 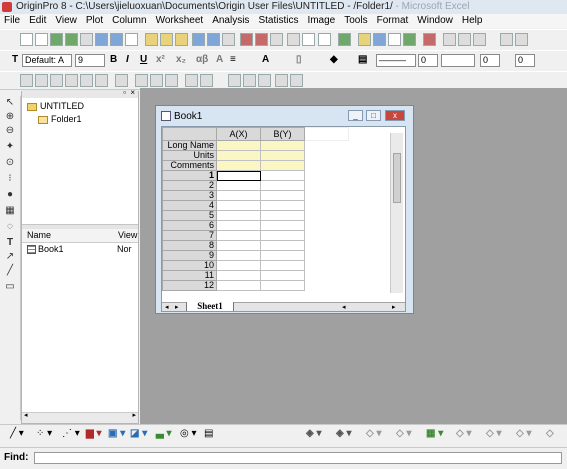 I want to click on folder-tree-root: UNTITLED, so click(x=55, y=106).